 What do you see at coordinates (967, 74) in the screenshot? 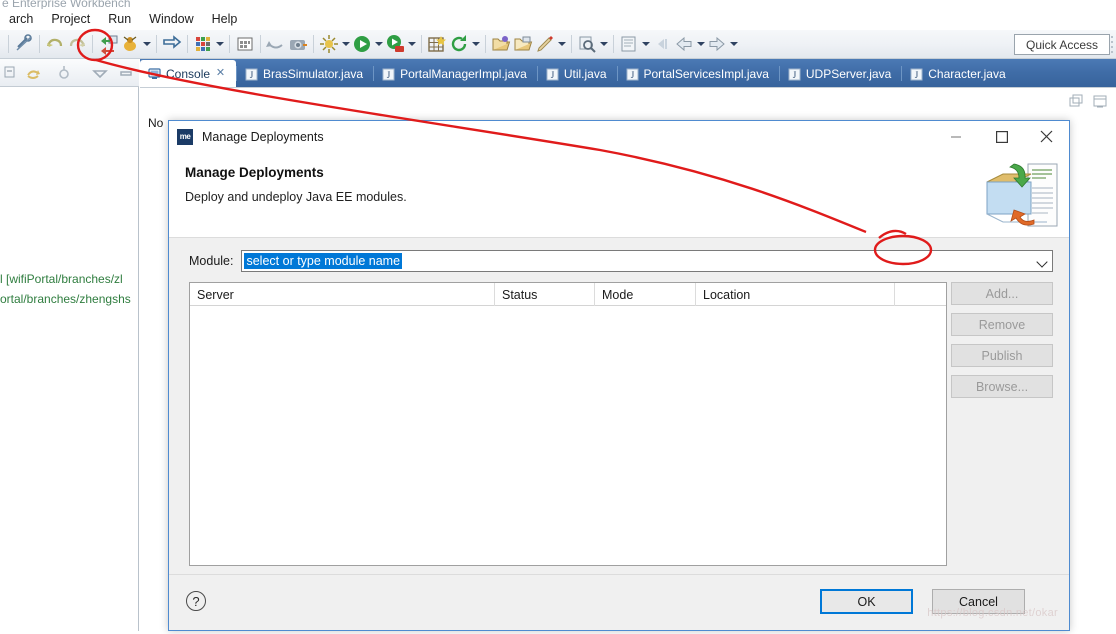
I see `tab-character-label: Character.java` at bounding box center [967, 74].